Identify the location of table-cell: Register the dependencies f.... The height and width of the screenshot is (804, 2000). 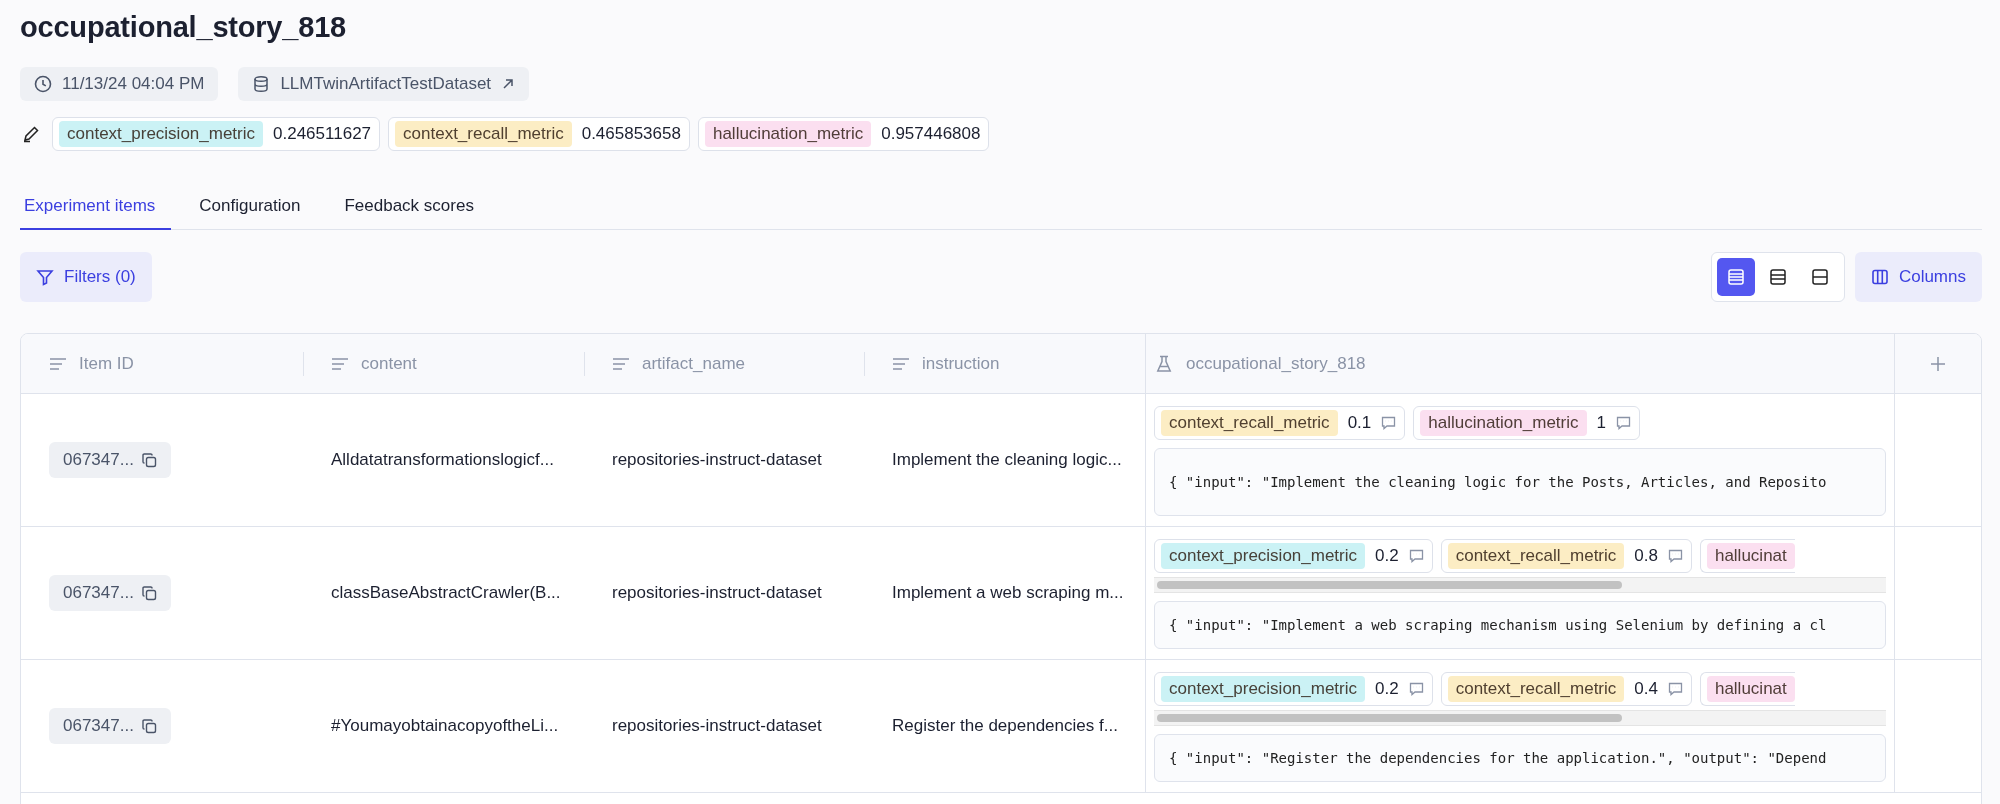
(1005, 726).